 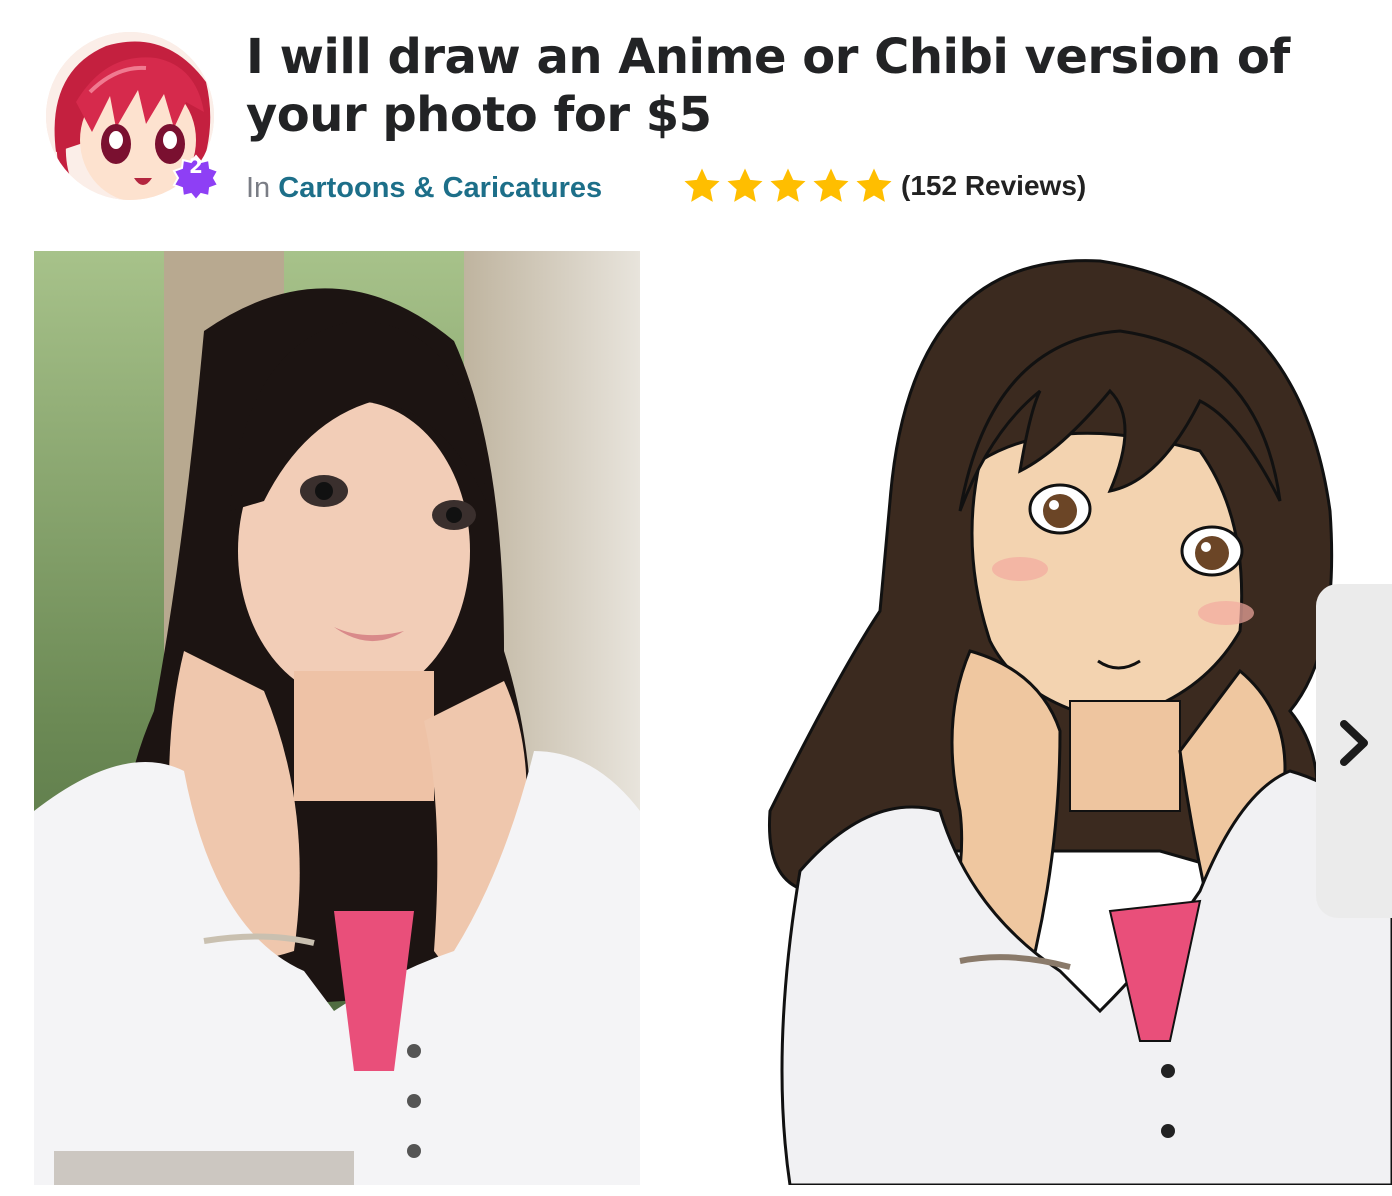 I want to click on category-line: In Cartoons & Caricatures, so click(x=424, y=188).